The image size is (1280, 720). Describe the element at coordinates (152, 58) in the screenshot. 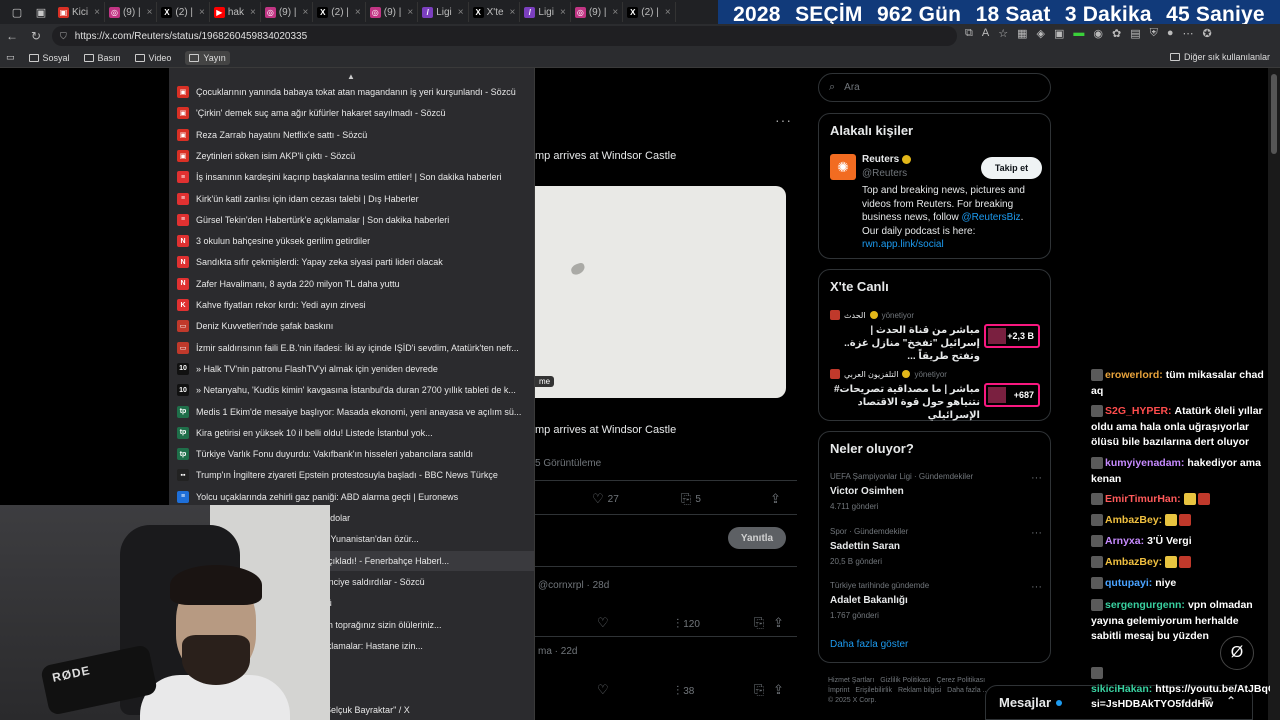

I see `bookmark-folder-video: Video` at that location.